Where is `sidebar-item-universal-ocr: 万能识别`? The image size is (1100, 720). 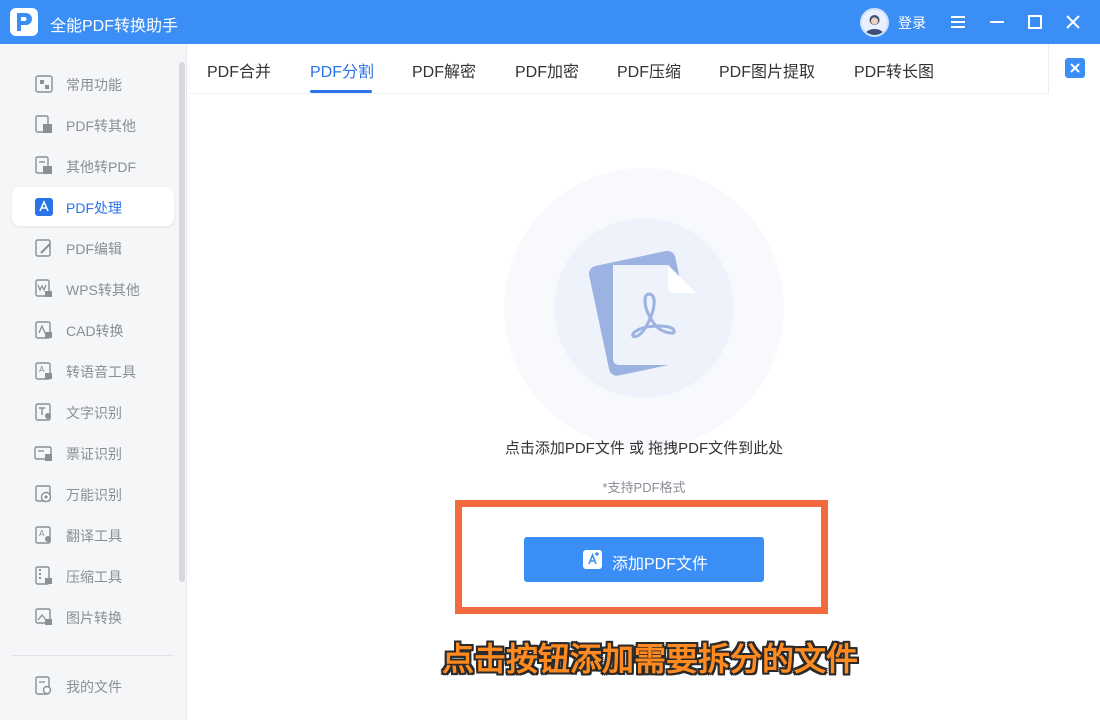 sidebar-item-universal-ocr: 万能识别 is located at coordinates (93, 493).